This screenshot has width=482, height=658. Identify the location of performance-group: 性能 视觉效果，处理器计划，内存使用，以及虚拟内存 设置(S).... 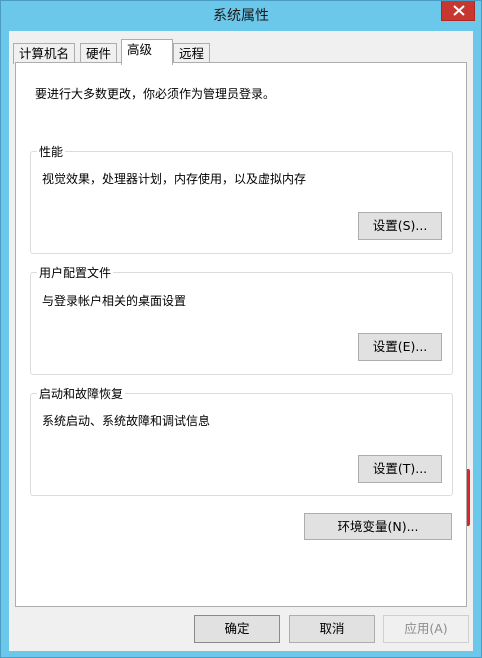
(241, 198).